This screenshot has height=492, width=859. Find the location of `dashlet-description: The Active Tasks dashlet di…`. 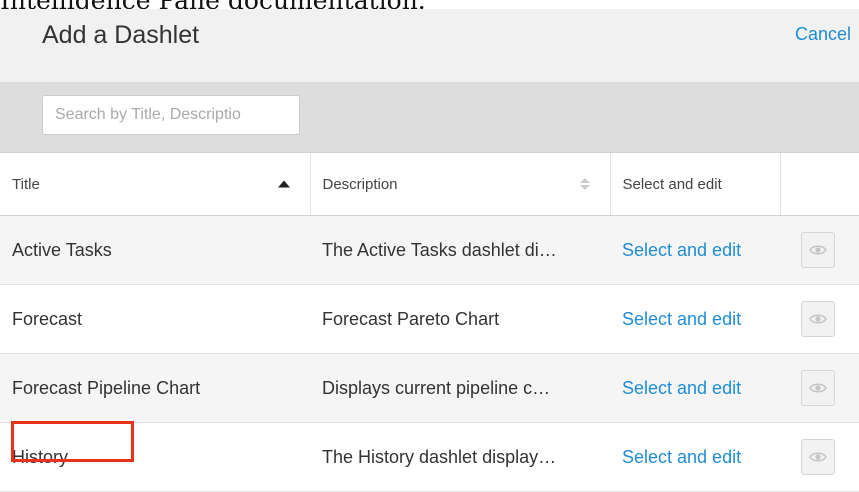

dashlet-description: The Active Tasks dashlet di… is located at coordinates (460, 250).